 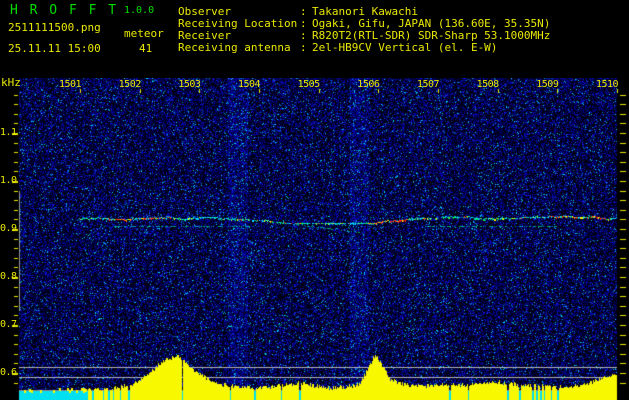 I want to click on time-tick-label: 1501, so click(x=70, y=84).